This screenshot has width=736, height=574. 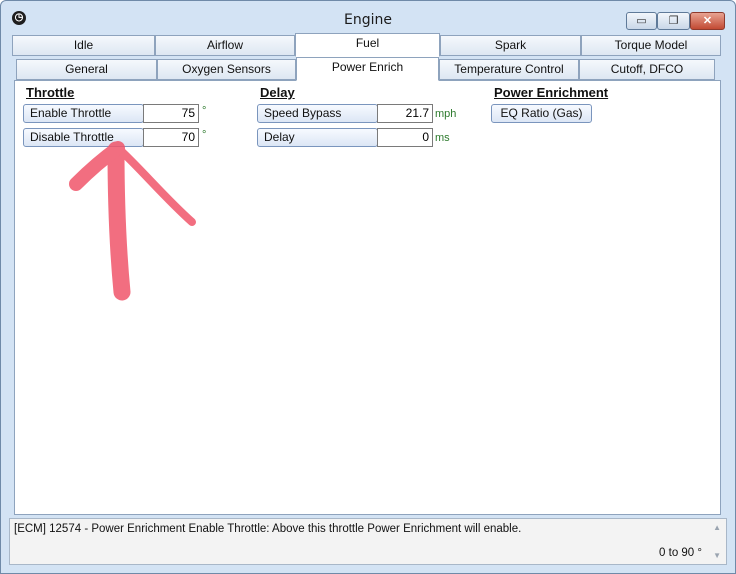 I want to click on disable-throttle-button: Disable Throttle, so click(x=83, y=137).